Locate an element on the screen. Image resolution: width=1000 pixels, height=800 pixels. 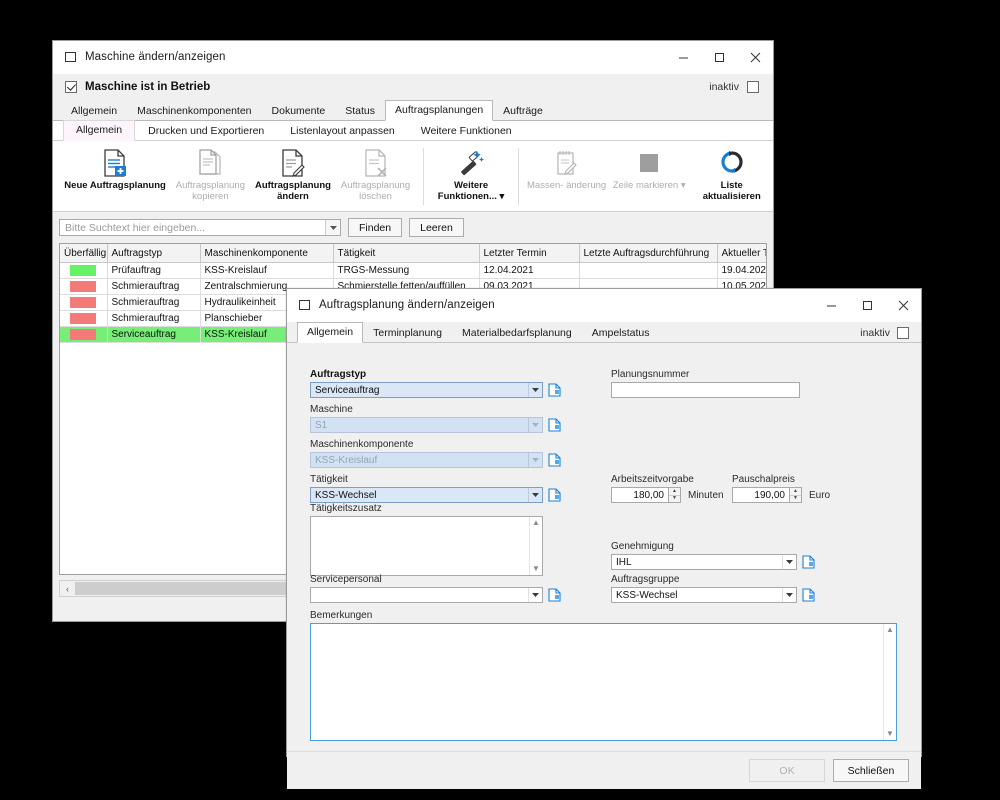
genehmigung-lookup-icon is located at coordinates (808, 562).